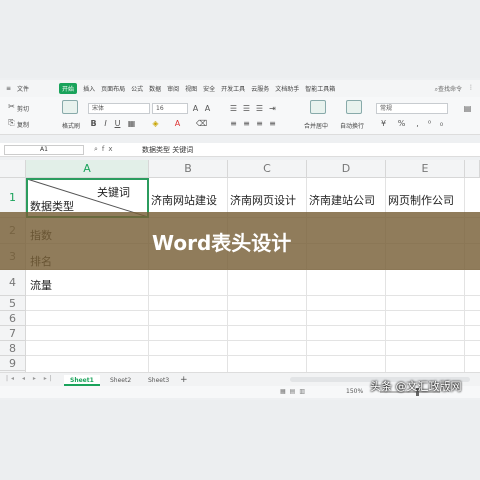  What do you see at coordinates (294, 391) in the screenshot?
I see `view-mode-icons: ▦▤▥` at bounding box center [294, 391].